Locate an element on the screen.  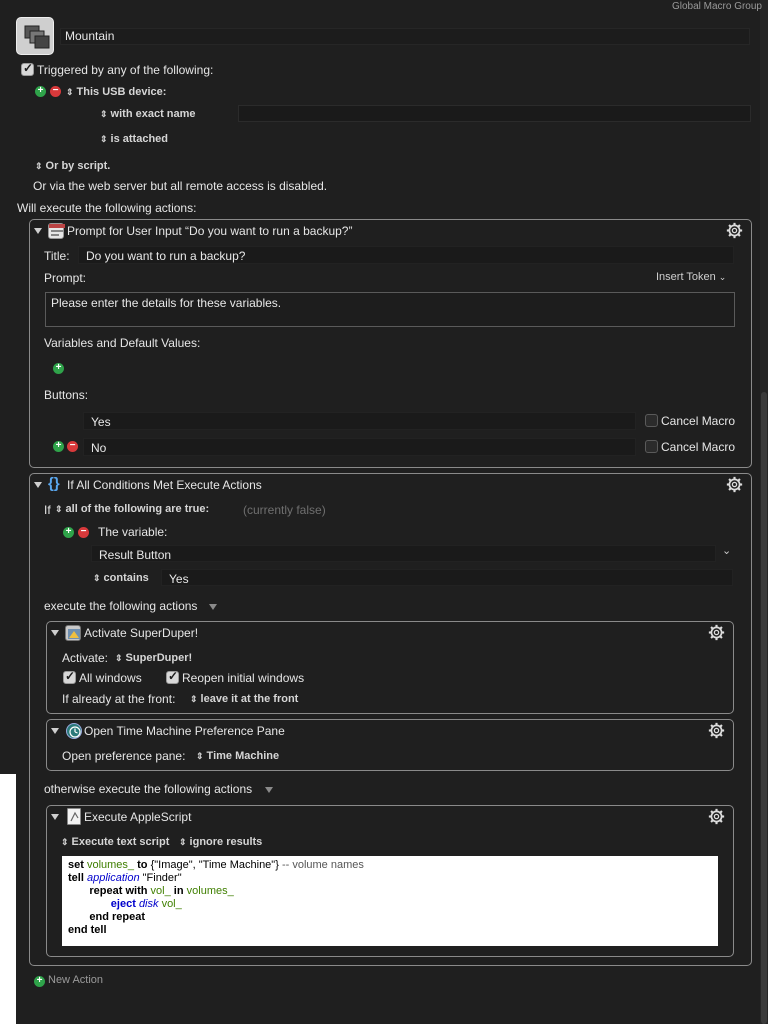
scrollbar-thumb is located at coordinates (764, 708).